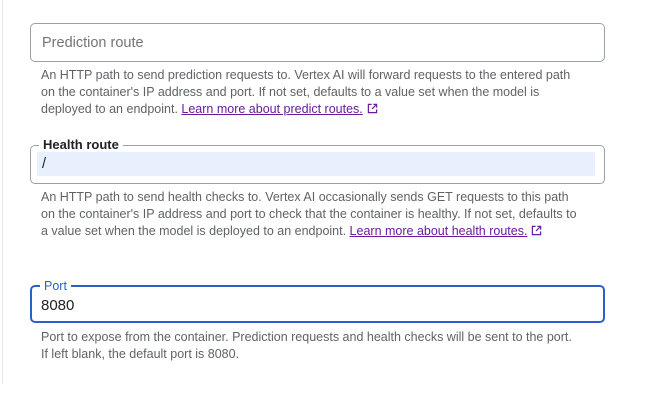 Image resolution: width=660 pixels, height=404 pixels. Describe the element at coordinates (2, 192) in the screenshot. I see `panel-divider` at that location.